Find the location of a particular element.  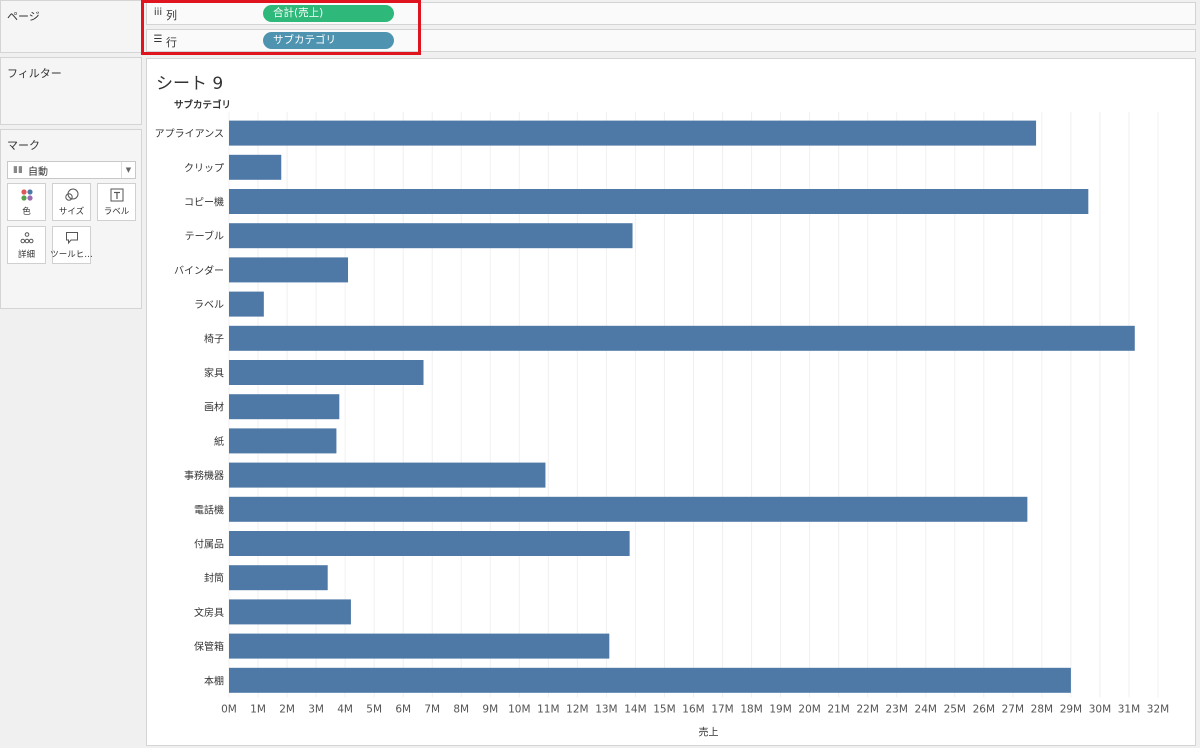

label-label: ラベル is located at coordinates (116, 211).